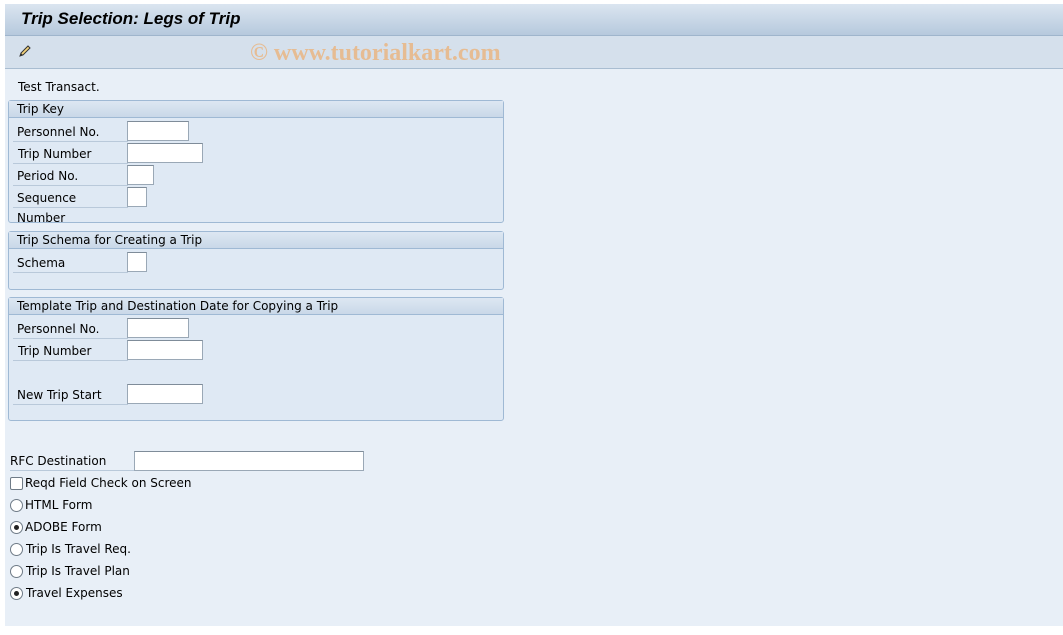  What do you see at coordinates (70, 395) in the screenshot?
I see `new-trip-start-label: New Trip Start` at bounding box center [70, 395].